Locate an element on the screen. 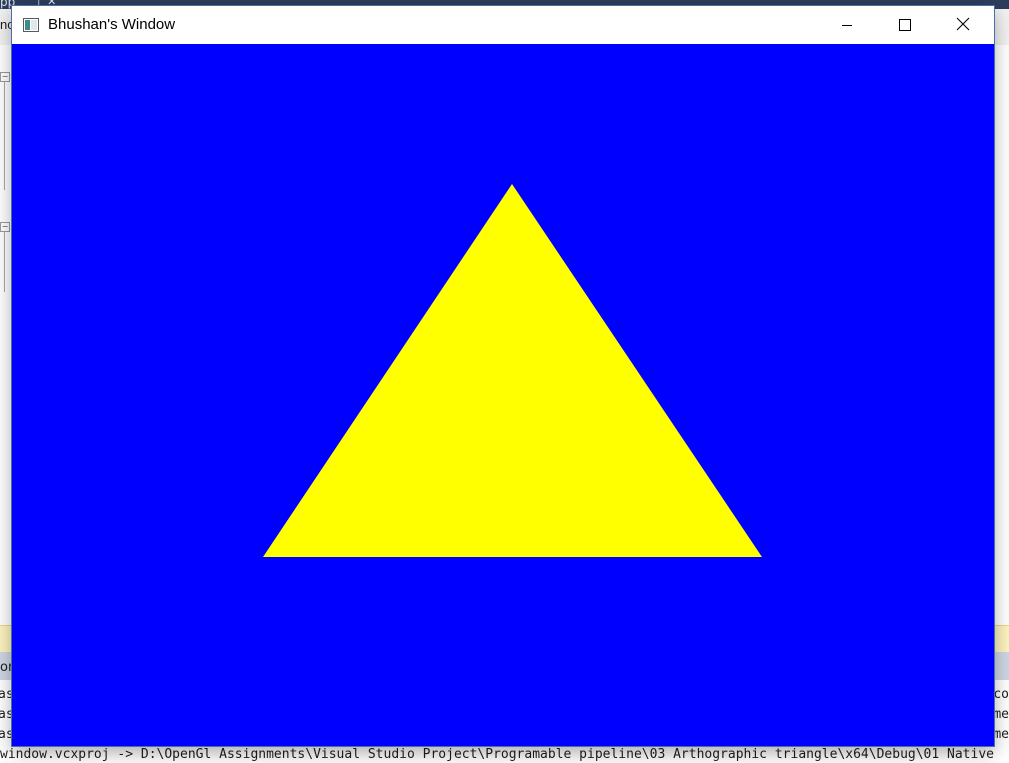 The image size is (1009, 763). maximize-button is located at coordinates (905, 25).